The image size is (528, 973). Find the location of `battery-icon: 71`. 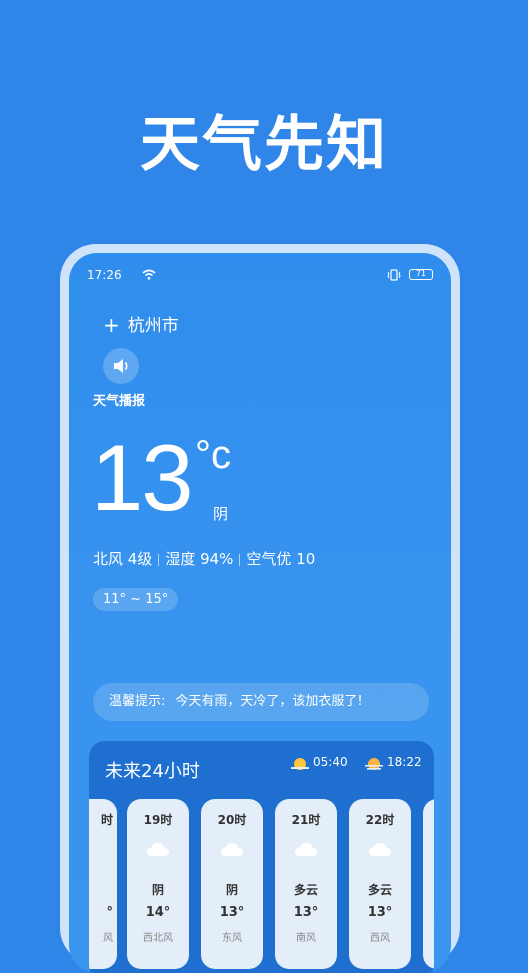

battery-icon: 71 is located at coordinates (421, 274).